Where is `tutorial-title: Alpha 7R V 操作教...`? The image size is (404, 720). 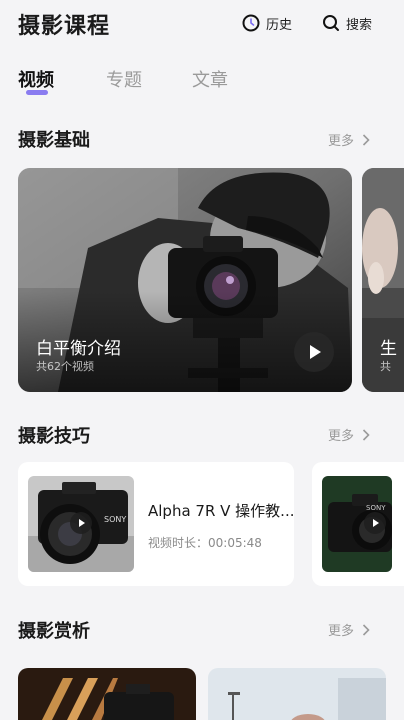 tutorial-title: Alpha 7R V 操作教... is located at coordinates (221, 511).